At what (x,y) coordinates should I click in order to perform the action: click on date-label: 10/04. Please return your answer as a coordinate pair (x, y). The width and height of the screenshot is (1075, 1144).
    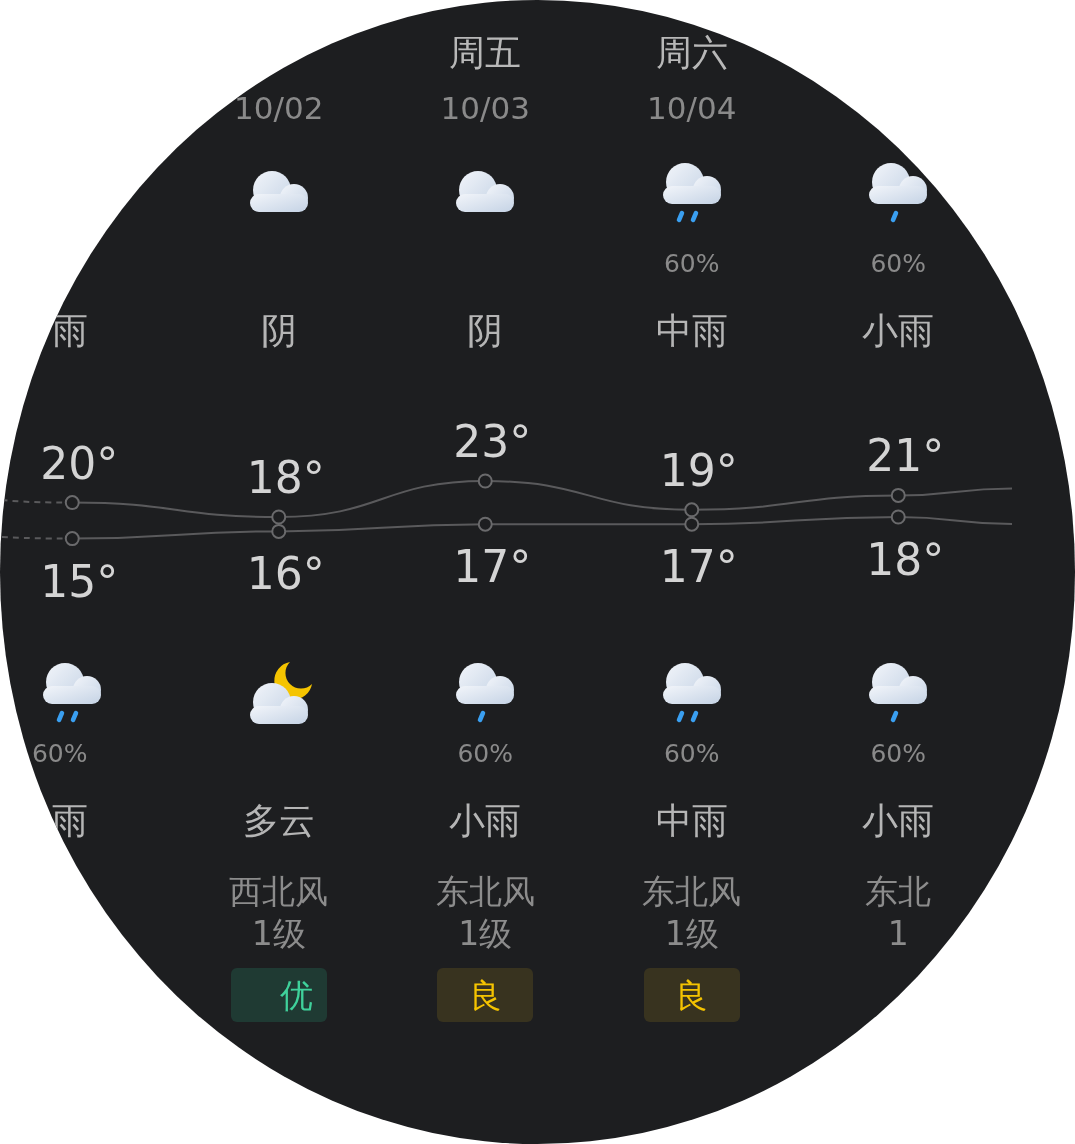
    Looking at the image, I should click on (692, 108).